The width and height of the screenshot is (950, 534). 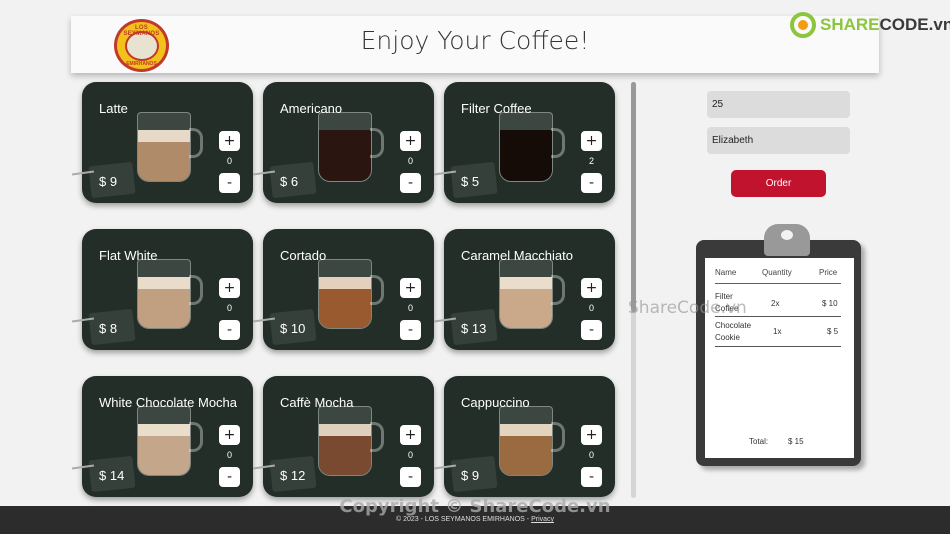 I want to click on receipt-col-name: Name, so click(x=726, y=272).